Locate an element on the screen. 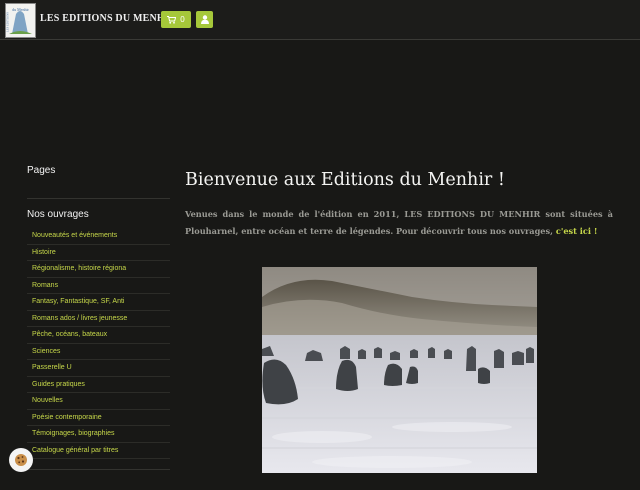  page-title: Bienvenue aux Editions du Menhir ! is located at coordinates (345, 180).